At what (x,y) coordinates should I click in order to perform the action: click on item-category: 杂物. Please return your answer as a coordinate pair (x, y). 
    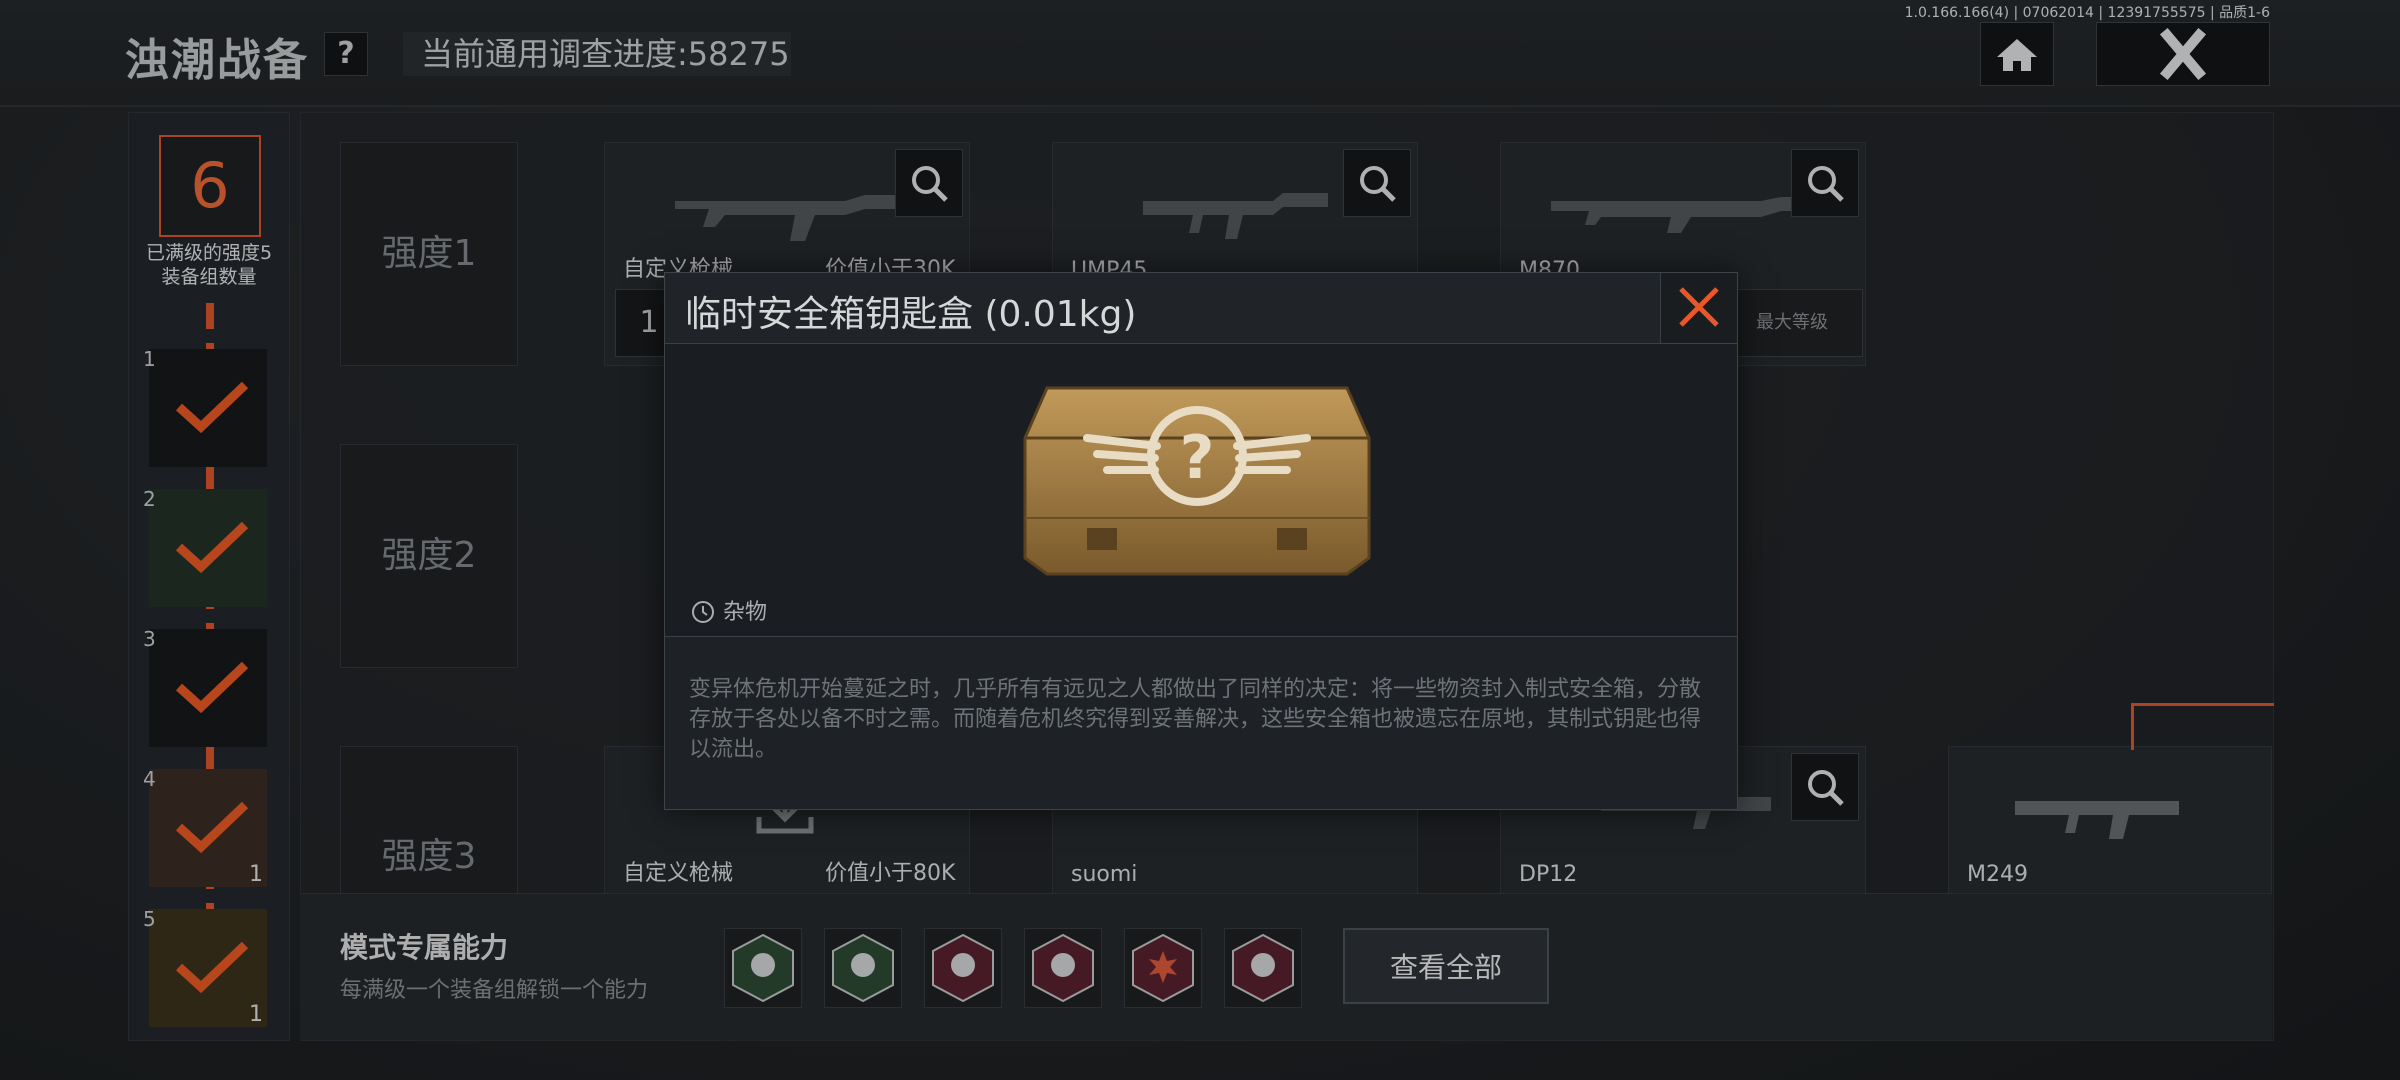
    Looking at the image, I should click on (729, 610).